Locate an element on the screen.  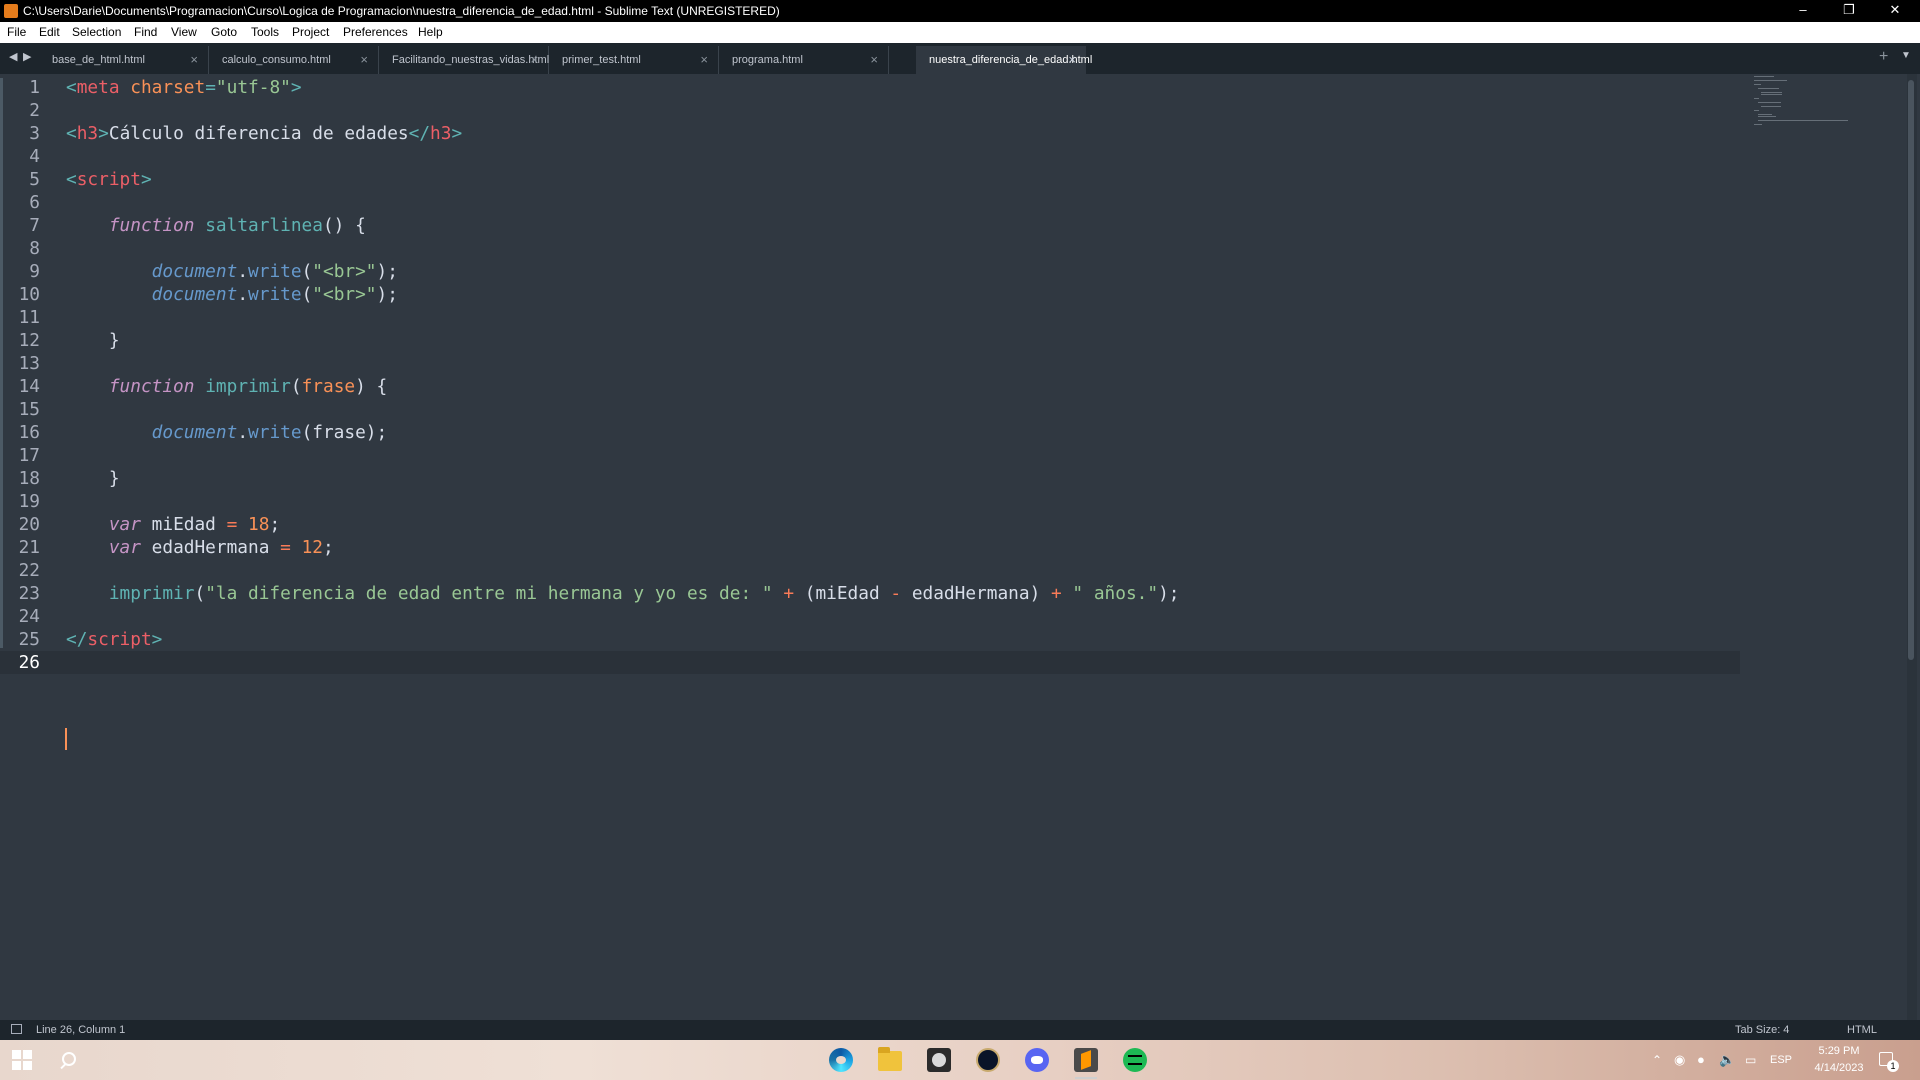
tab-list-dropdown-icon: ▼ is located at coordinates (1906, 55).